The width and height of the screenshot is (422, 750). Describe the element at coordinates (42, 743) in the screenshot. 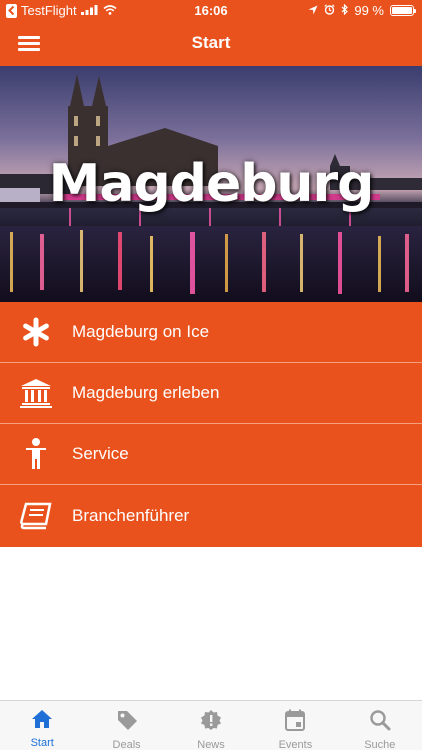

I see `tab-label: Start` at that location.